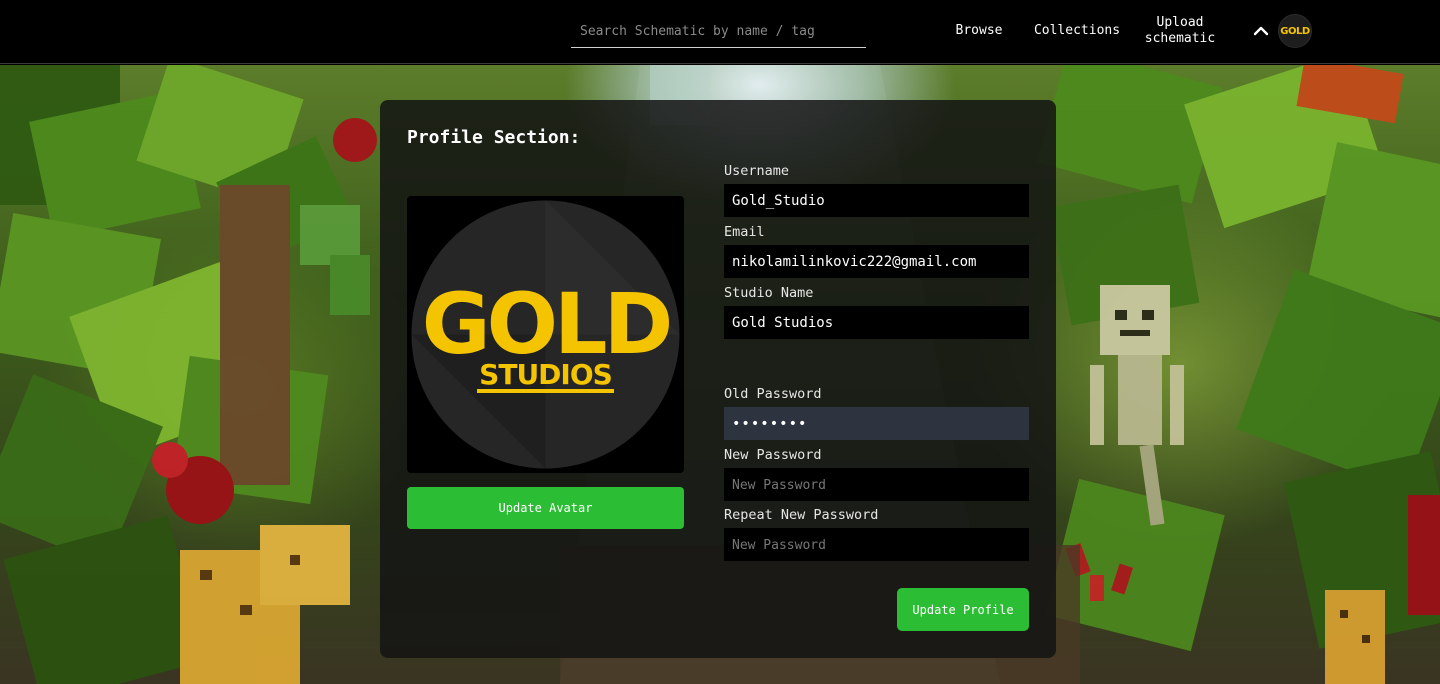  What do you see at coordinates (545, 374) in the screenshot?
I see `svg-text: STUDIOS` at bounding box center [545, 374].